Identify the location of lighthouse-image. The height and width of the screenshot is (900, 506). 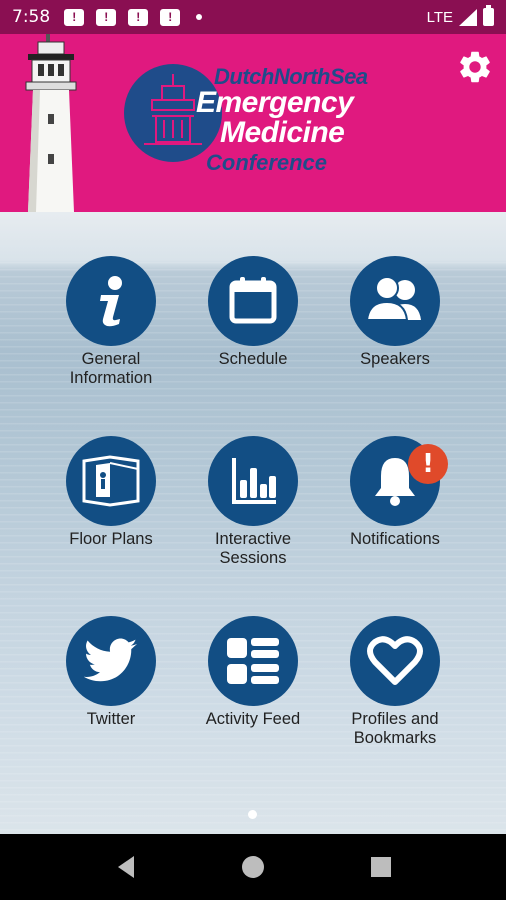
(51, 123).